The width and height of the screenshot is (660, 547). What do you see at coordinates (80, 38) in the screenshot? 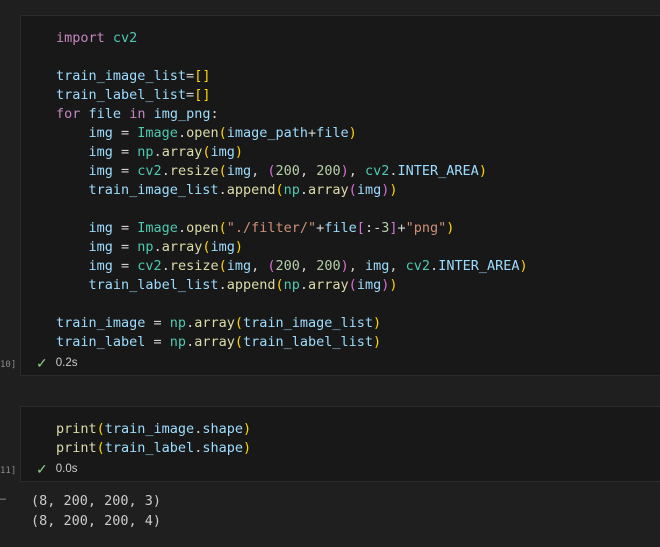
I see `code-token: import` at bounding box center [80, 38].